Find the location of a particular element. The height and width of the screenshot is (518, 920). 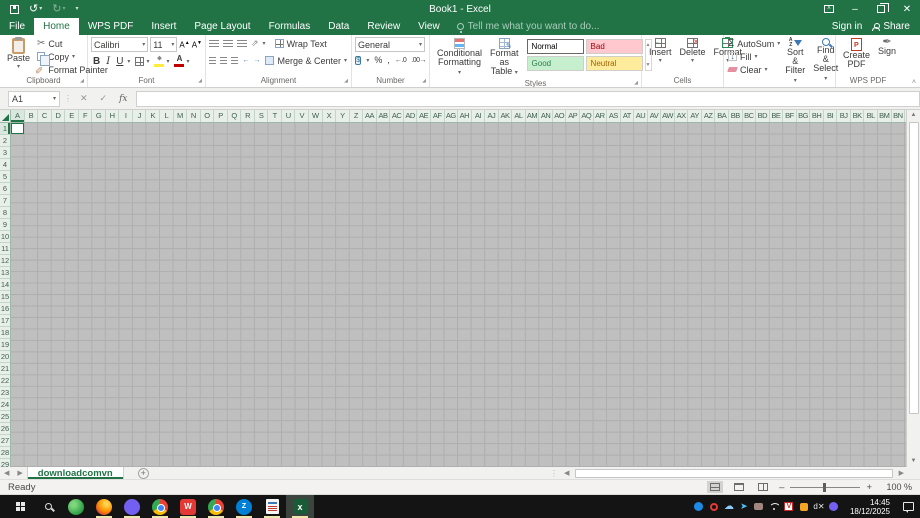

column-header-BM: BM is located at coordinates (885, 116).